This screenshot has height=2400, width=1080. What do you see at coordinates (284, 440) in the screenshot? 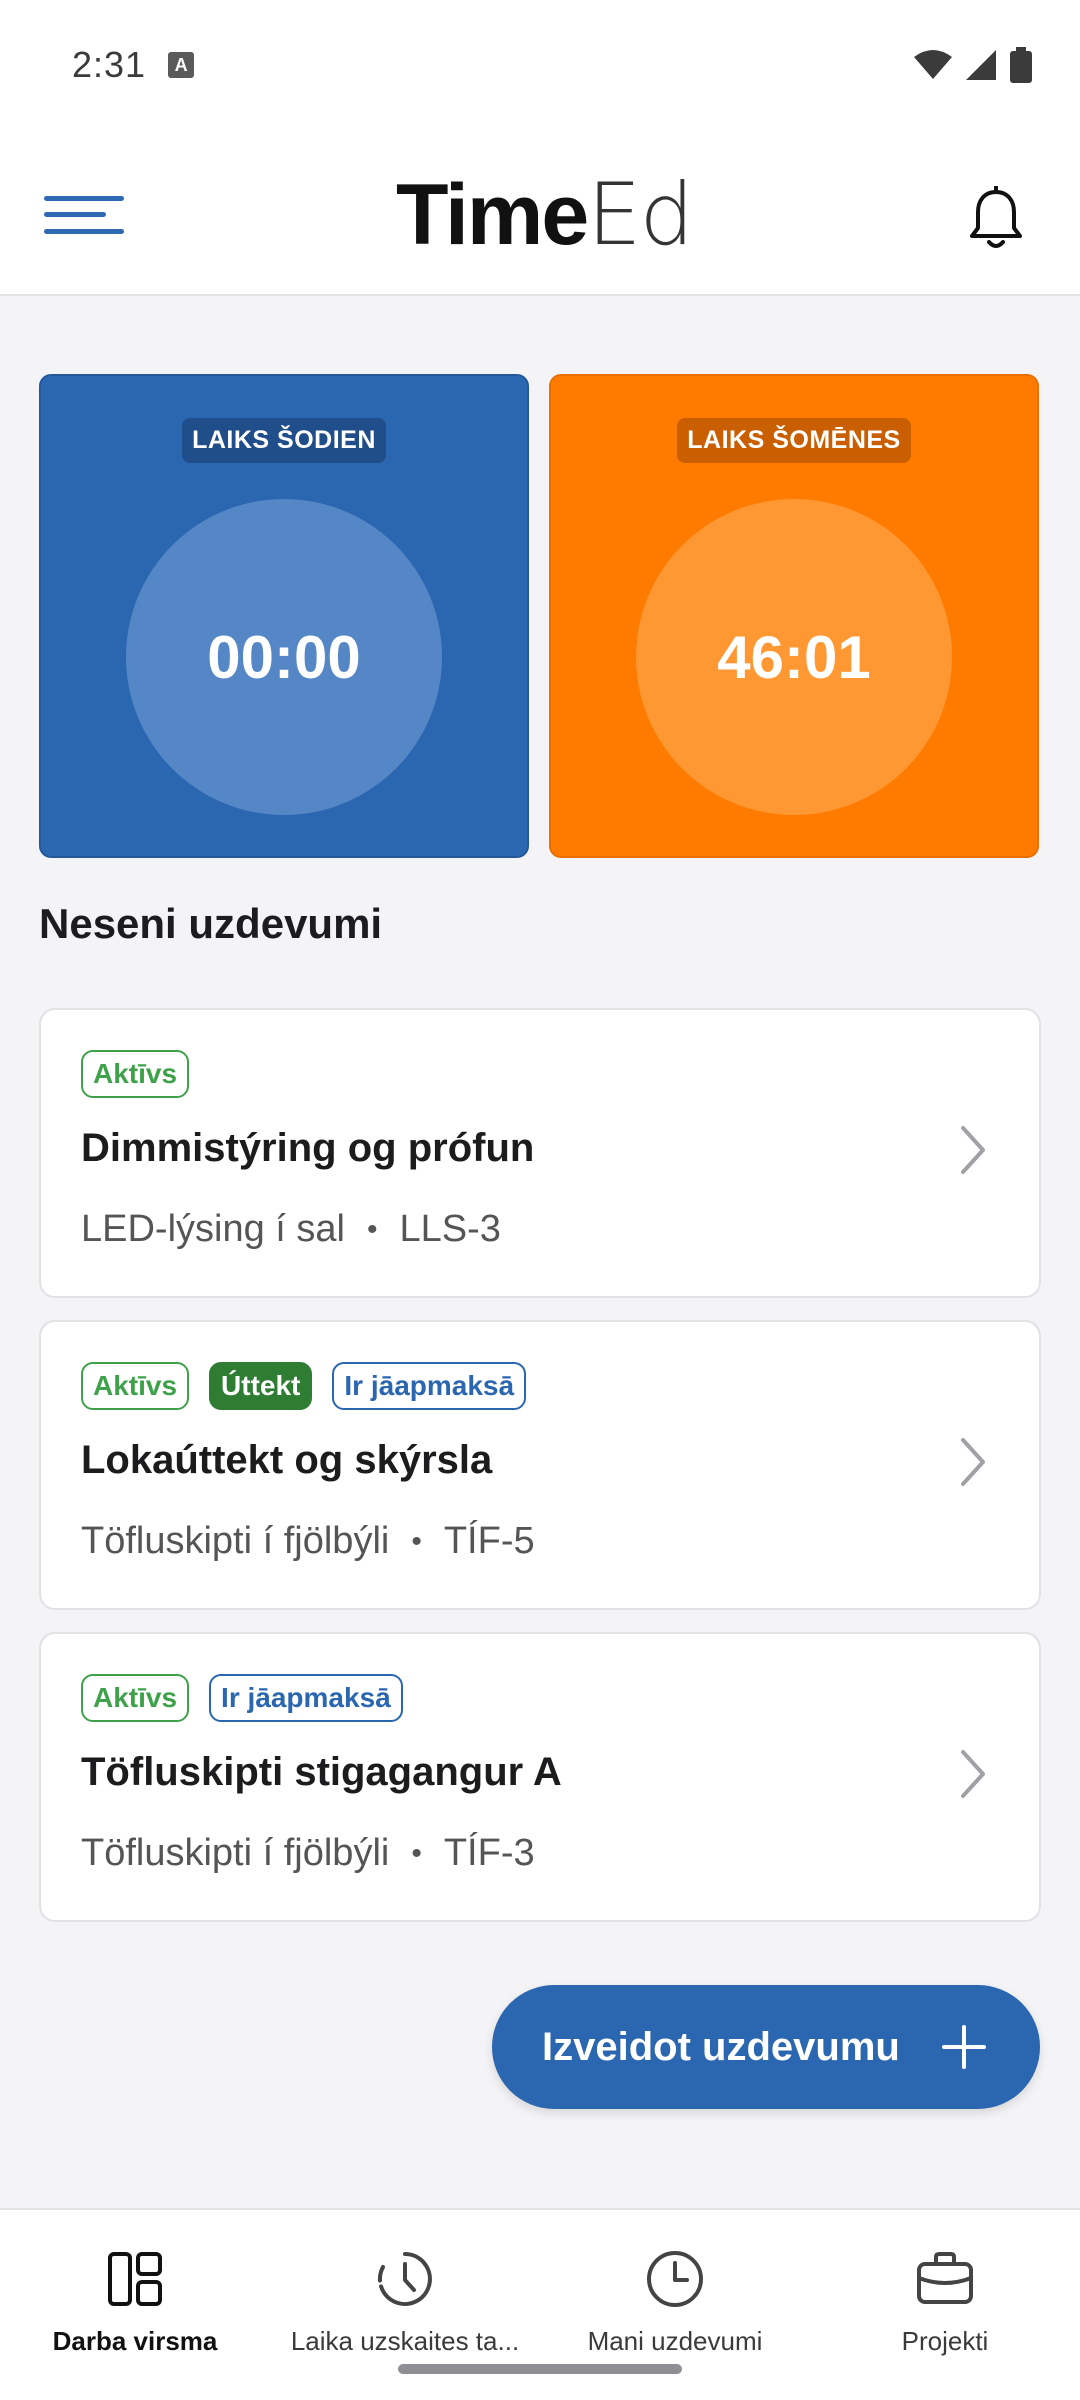
I see `time-today-label: LAIKS ŠODIEN` at bounding box center [284, 440].